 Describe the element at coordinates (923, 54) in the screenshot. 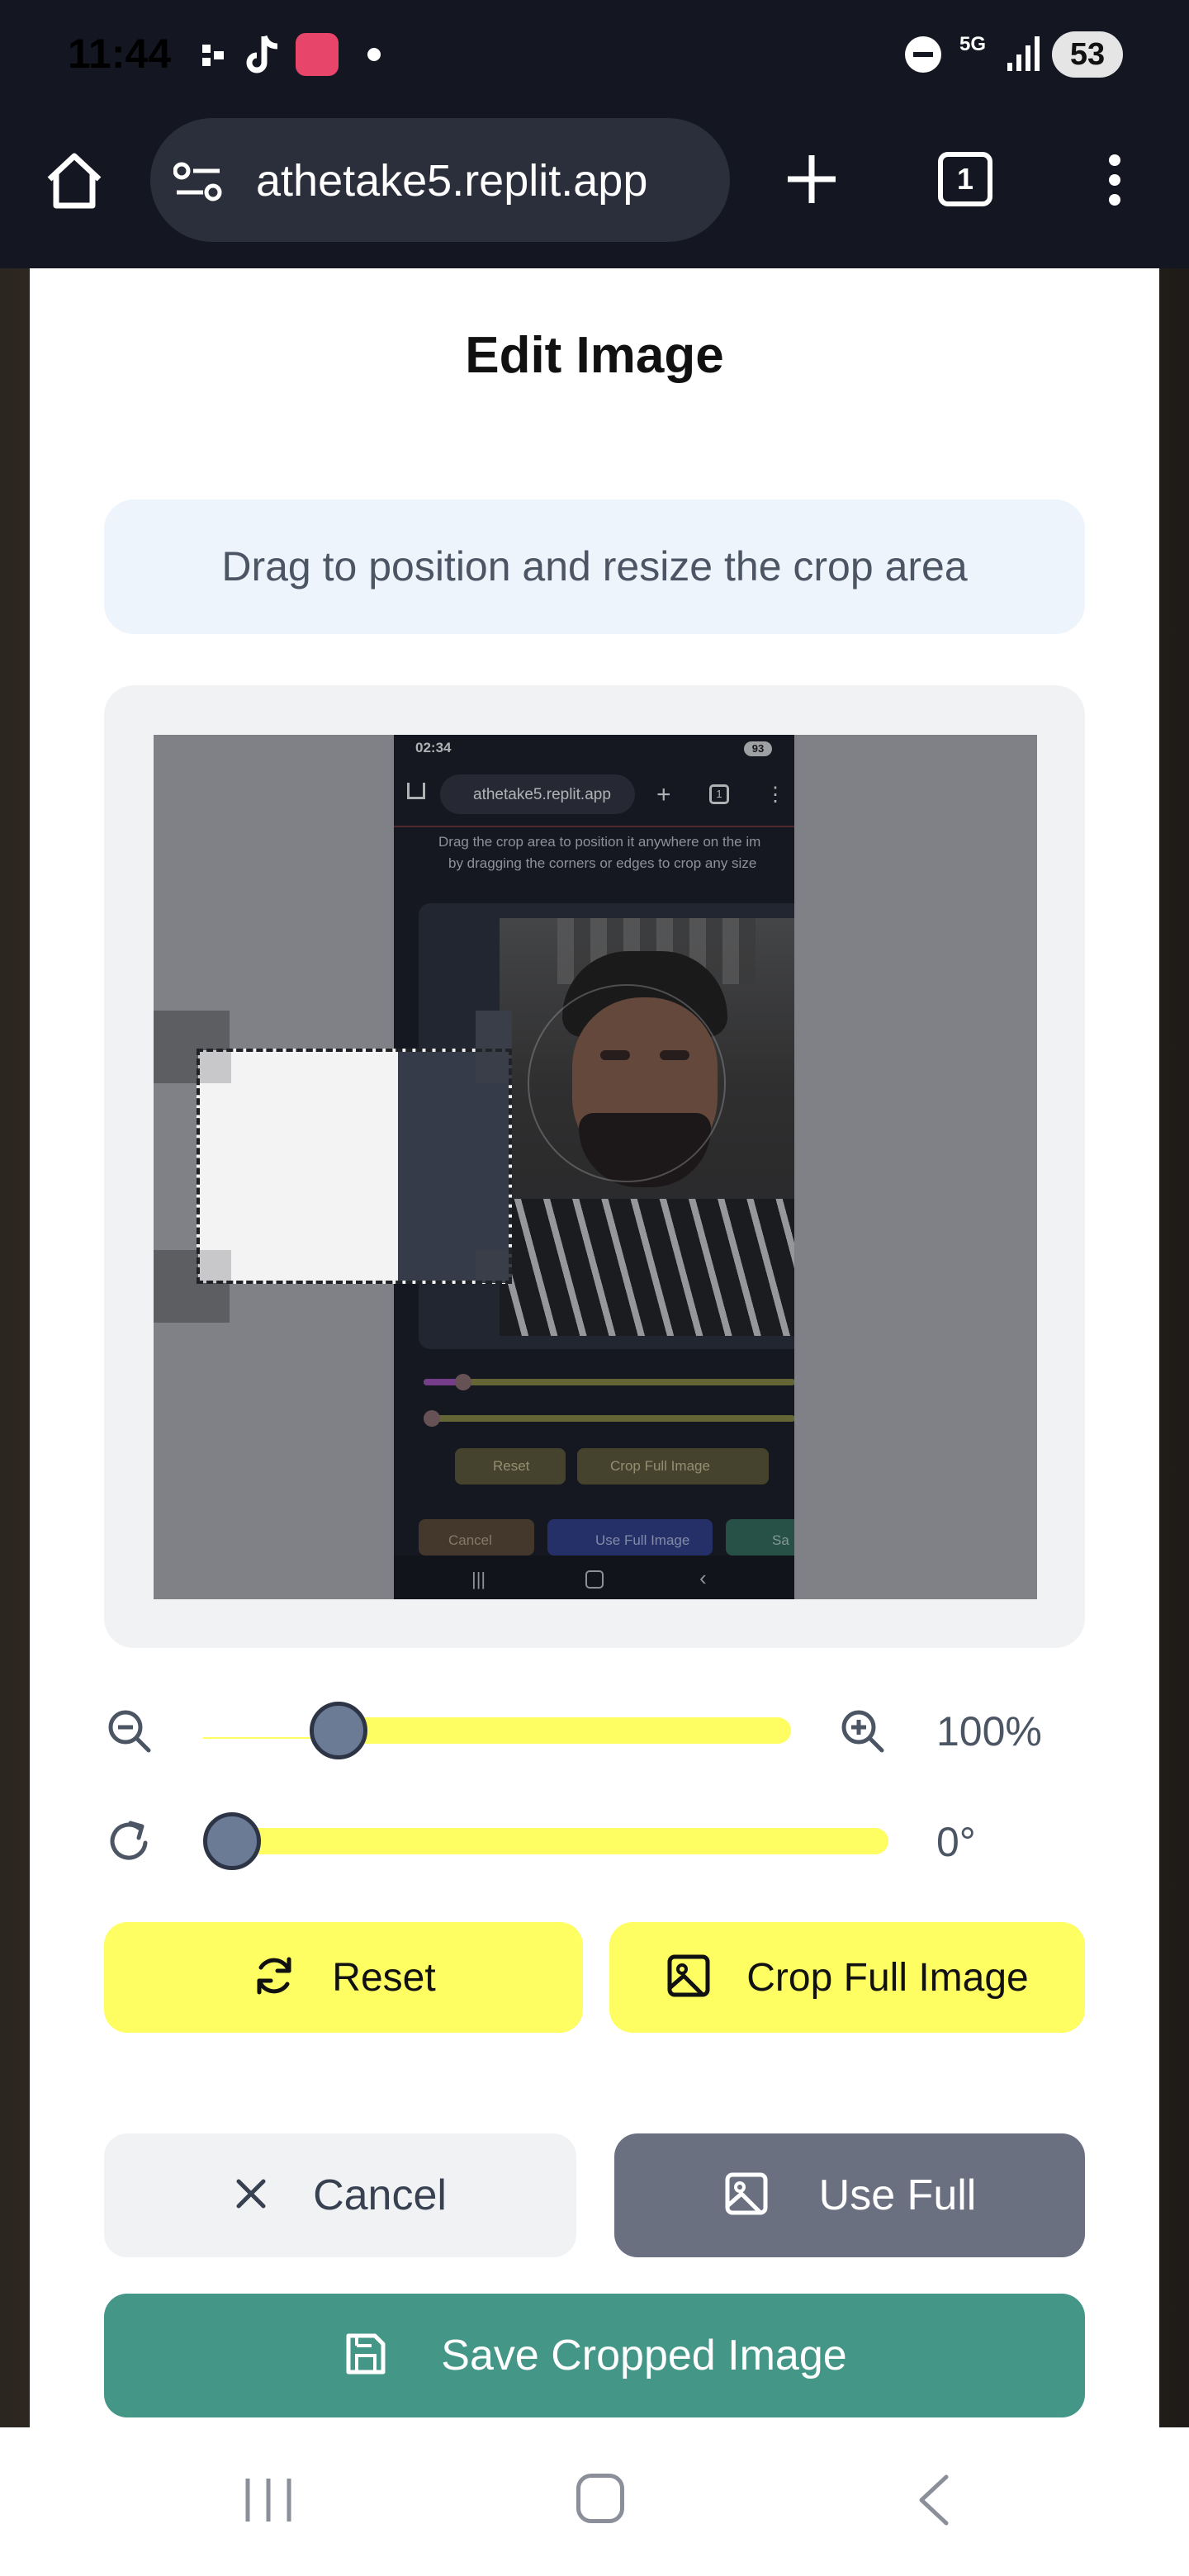

I see `dnd-icon` at that location.